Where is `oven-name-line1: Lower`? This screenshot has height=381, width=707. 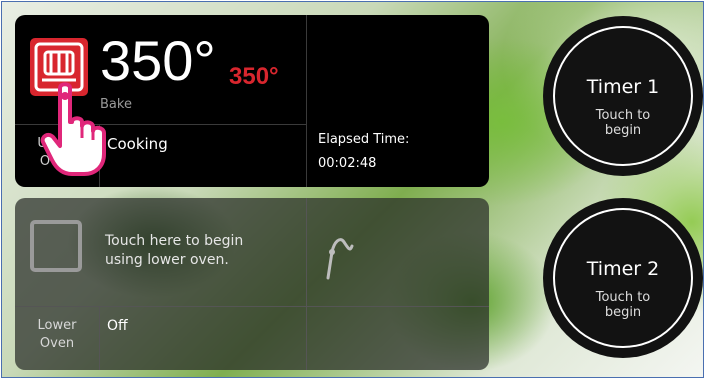
oven-name-line1: Lower is located at coordinates (57, 325).